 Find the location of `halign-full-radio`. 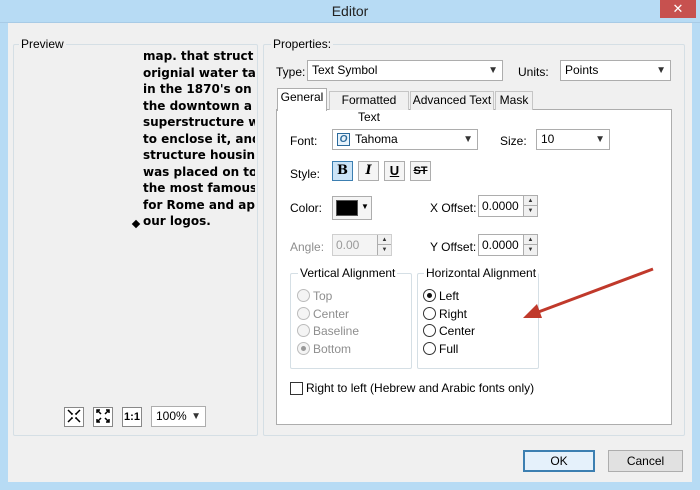

halign-full-radio is located at coordinates (429, 348).